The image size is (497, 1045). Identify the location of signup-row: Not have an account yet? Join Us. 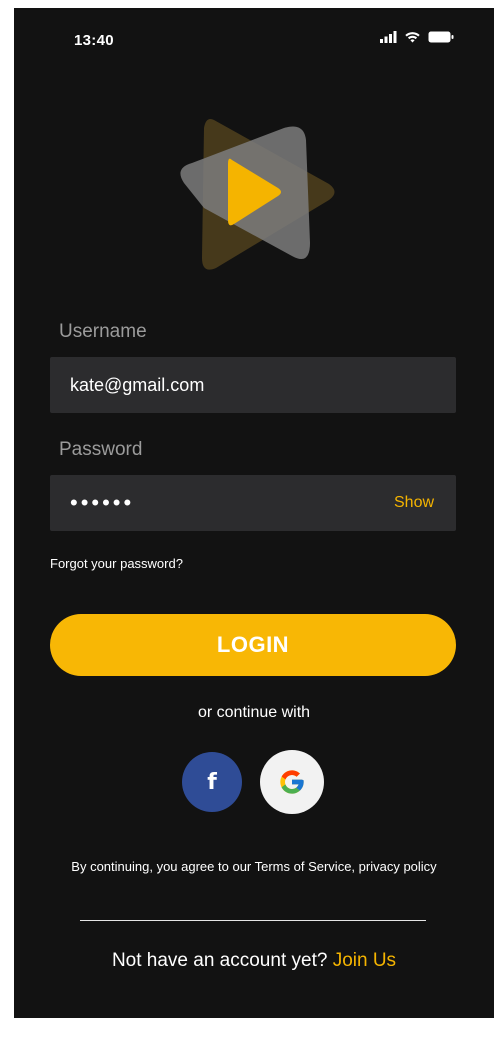
(254, 961).